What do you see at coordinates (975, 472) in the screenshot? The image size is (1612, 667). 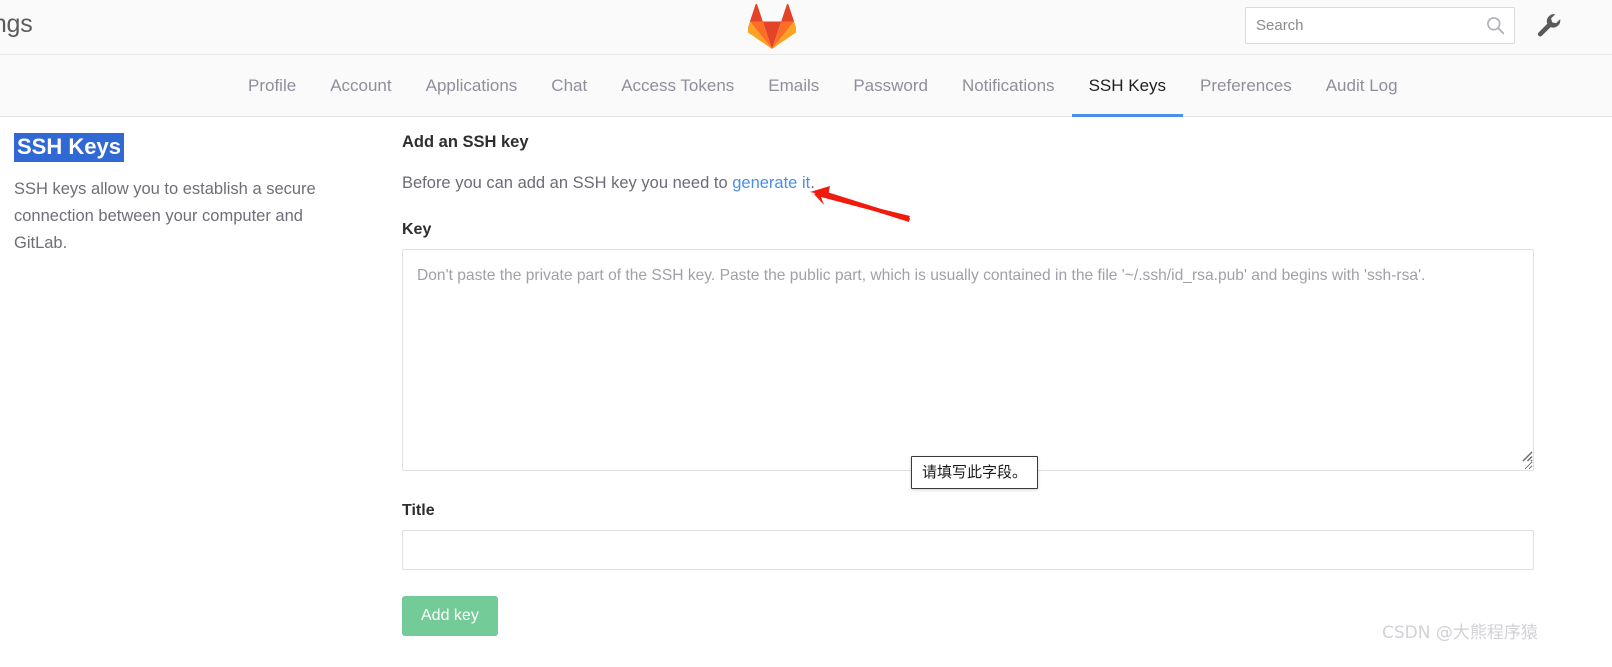 I see `validation-tooltip: 请填写此字段。` at bounding box center [975, 472].